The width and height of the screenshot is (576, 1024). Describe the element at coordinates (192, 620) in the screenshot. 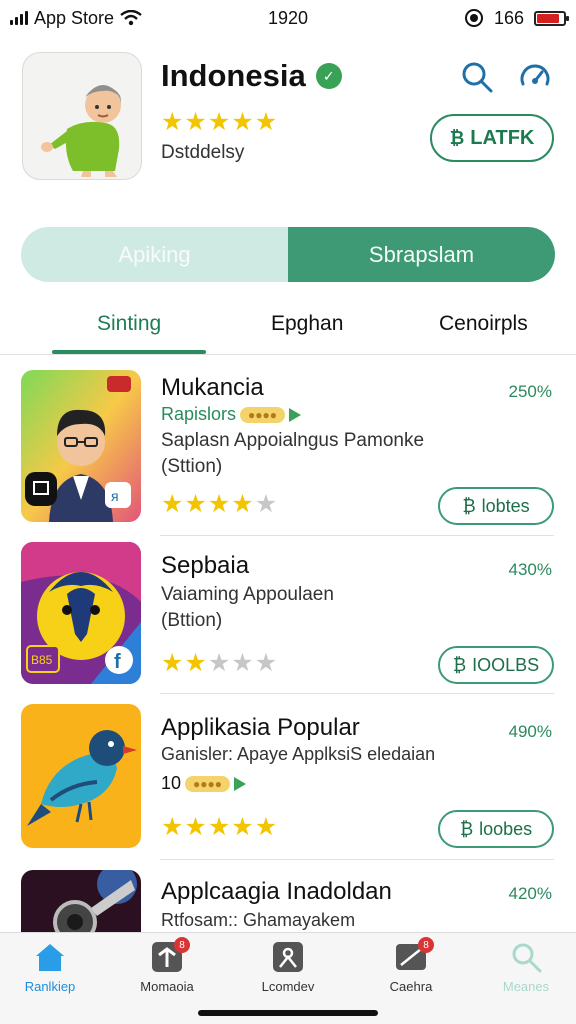

I see `item-note: (Bttion)` at that location.